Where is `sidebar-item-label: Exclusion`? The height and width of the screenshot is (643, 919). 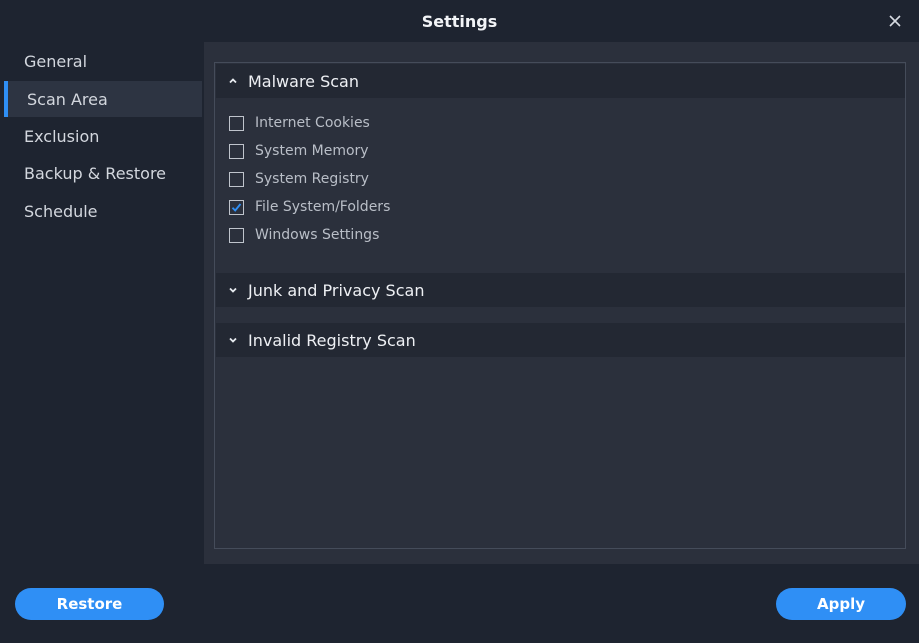 sidebar-item-label: Exclusion is located at coordinates (62, 136).